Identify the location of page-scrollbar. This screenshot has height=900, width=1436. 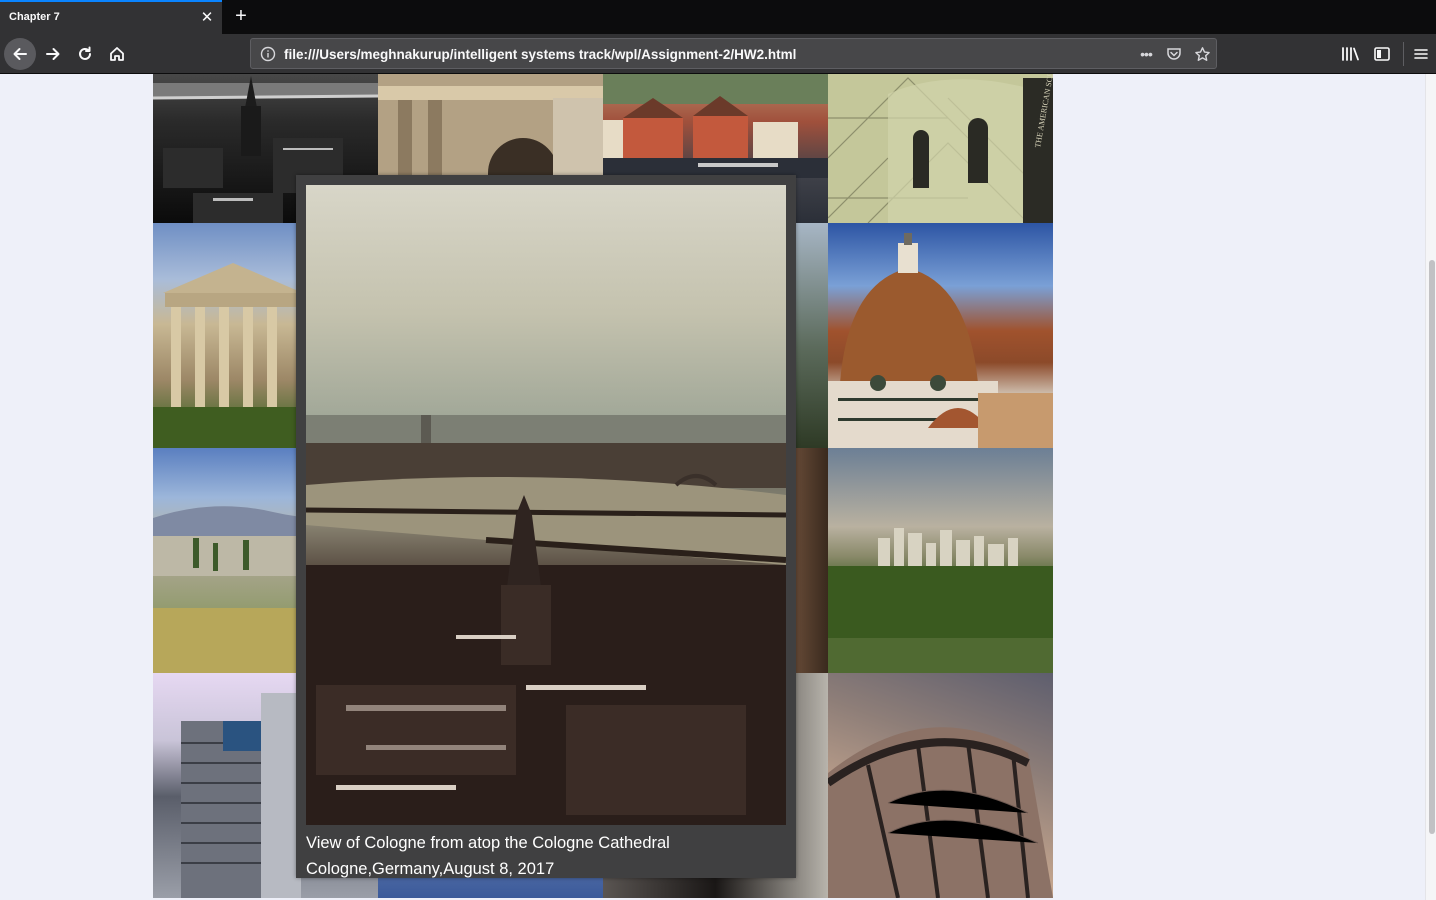
(1430, 487).